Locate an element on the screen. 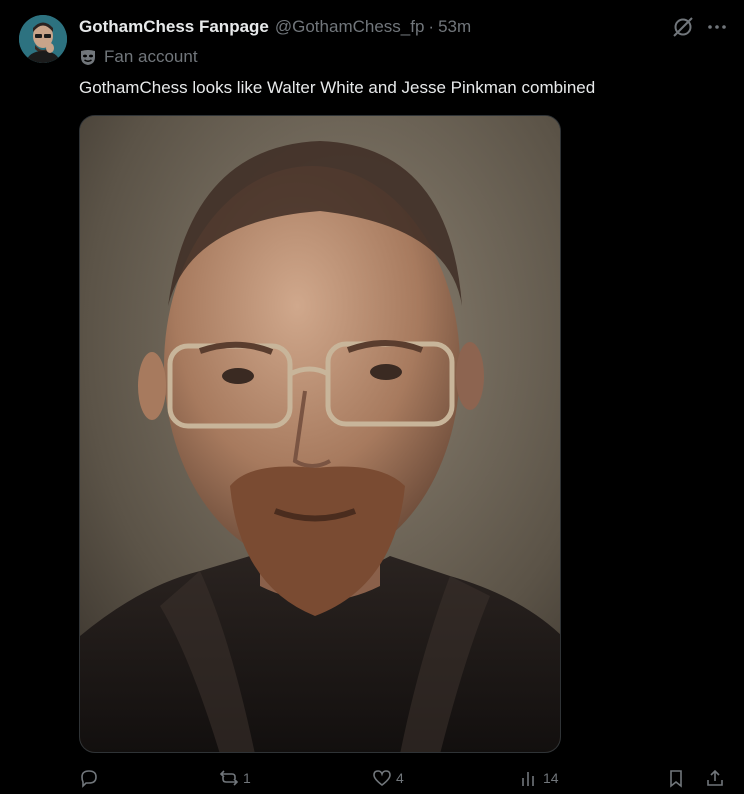 This screenshot has height=794, width=744. reply-icon is located at coordinates (89, 779).